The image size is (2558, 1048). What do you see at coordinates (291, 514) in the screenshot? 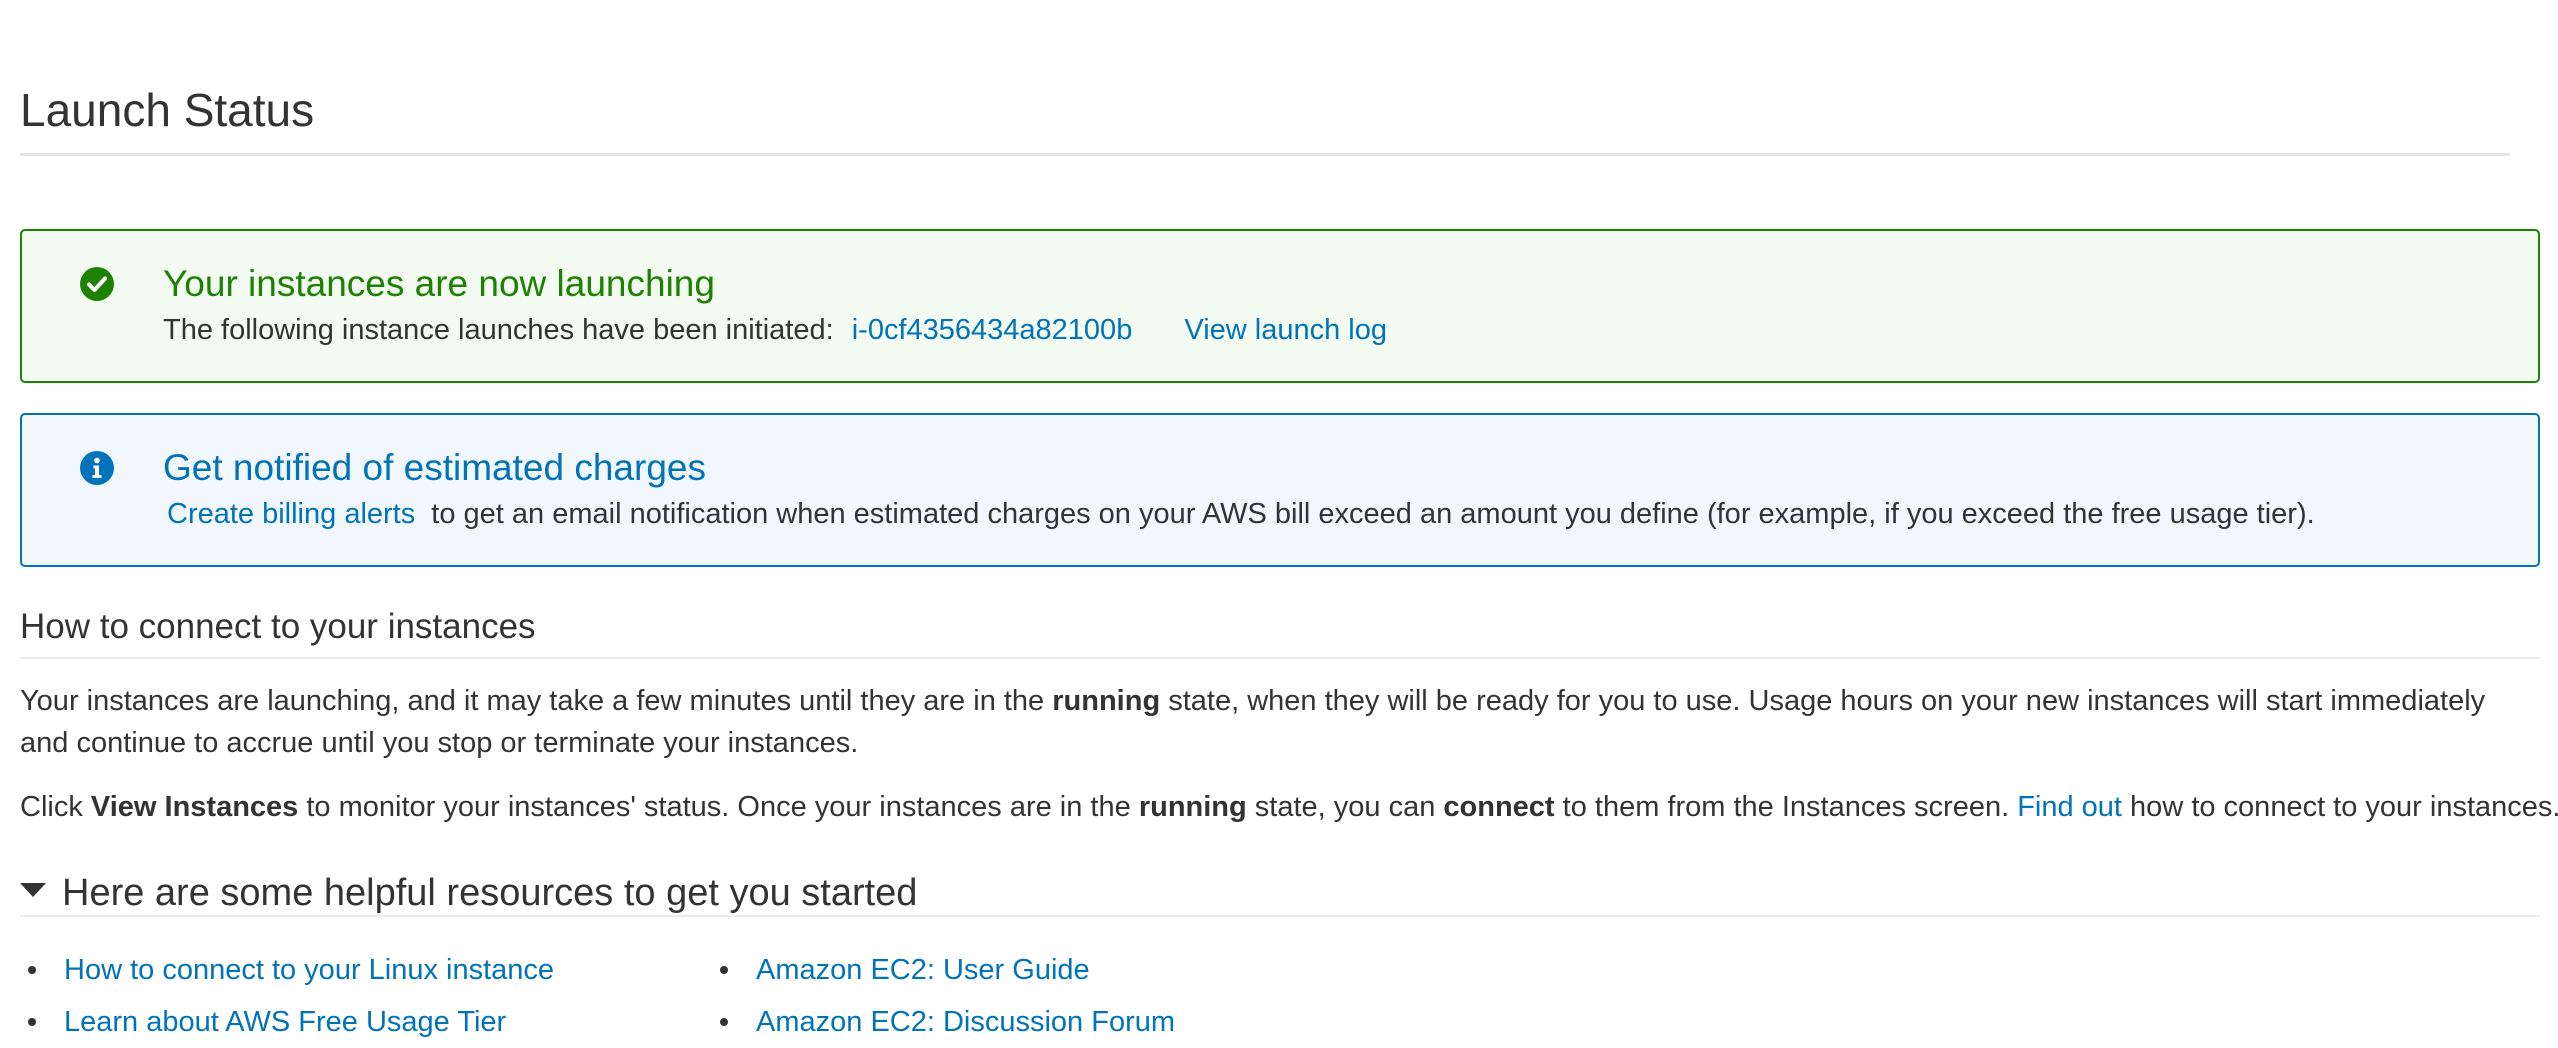
I see `create-billing-alerts-link: Create billing alerts` at bounding box center [291, 514].